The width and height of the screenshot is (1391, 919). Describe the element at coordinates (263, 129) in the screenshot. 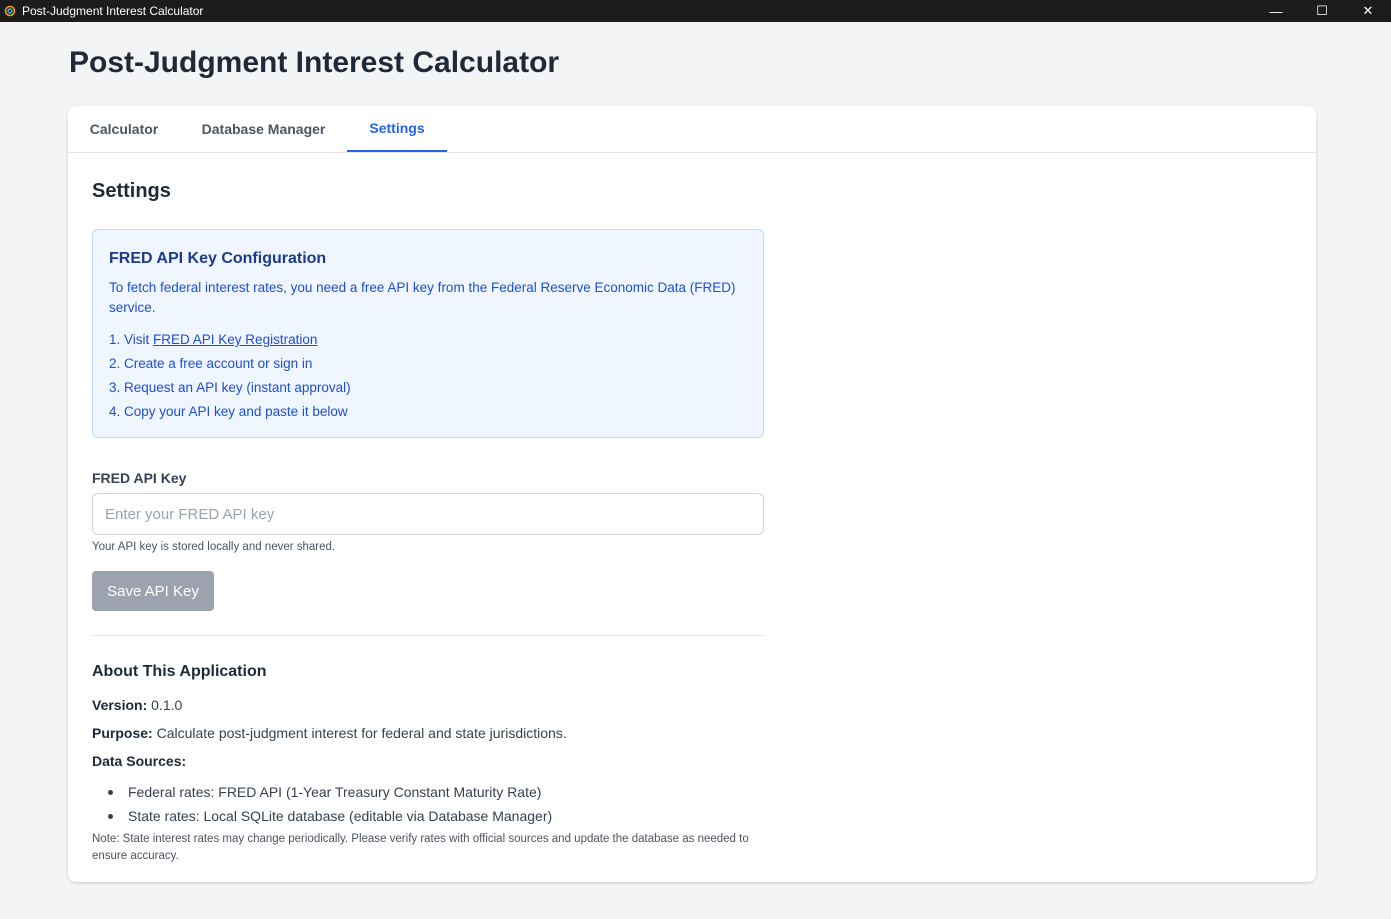

I see `tab-database-manager: Database Manager` at that location.